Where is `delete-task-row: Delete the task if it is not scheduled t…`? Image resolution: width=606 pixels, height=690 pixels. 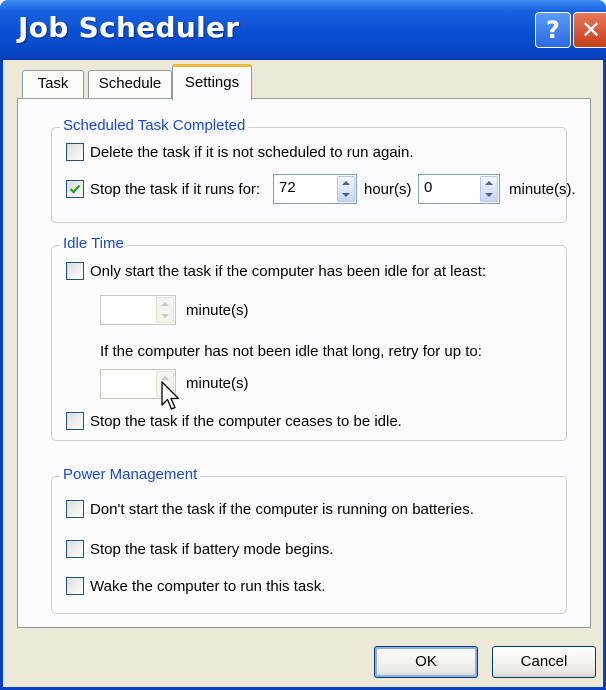
delete-task-row: Delete the task if it is not scheduled t… is located at coordinates (240, 152).